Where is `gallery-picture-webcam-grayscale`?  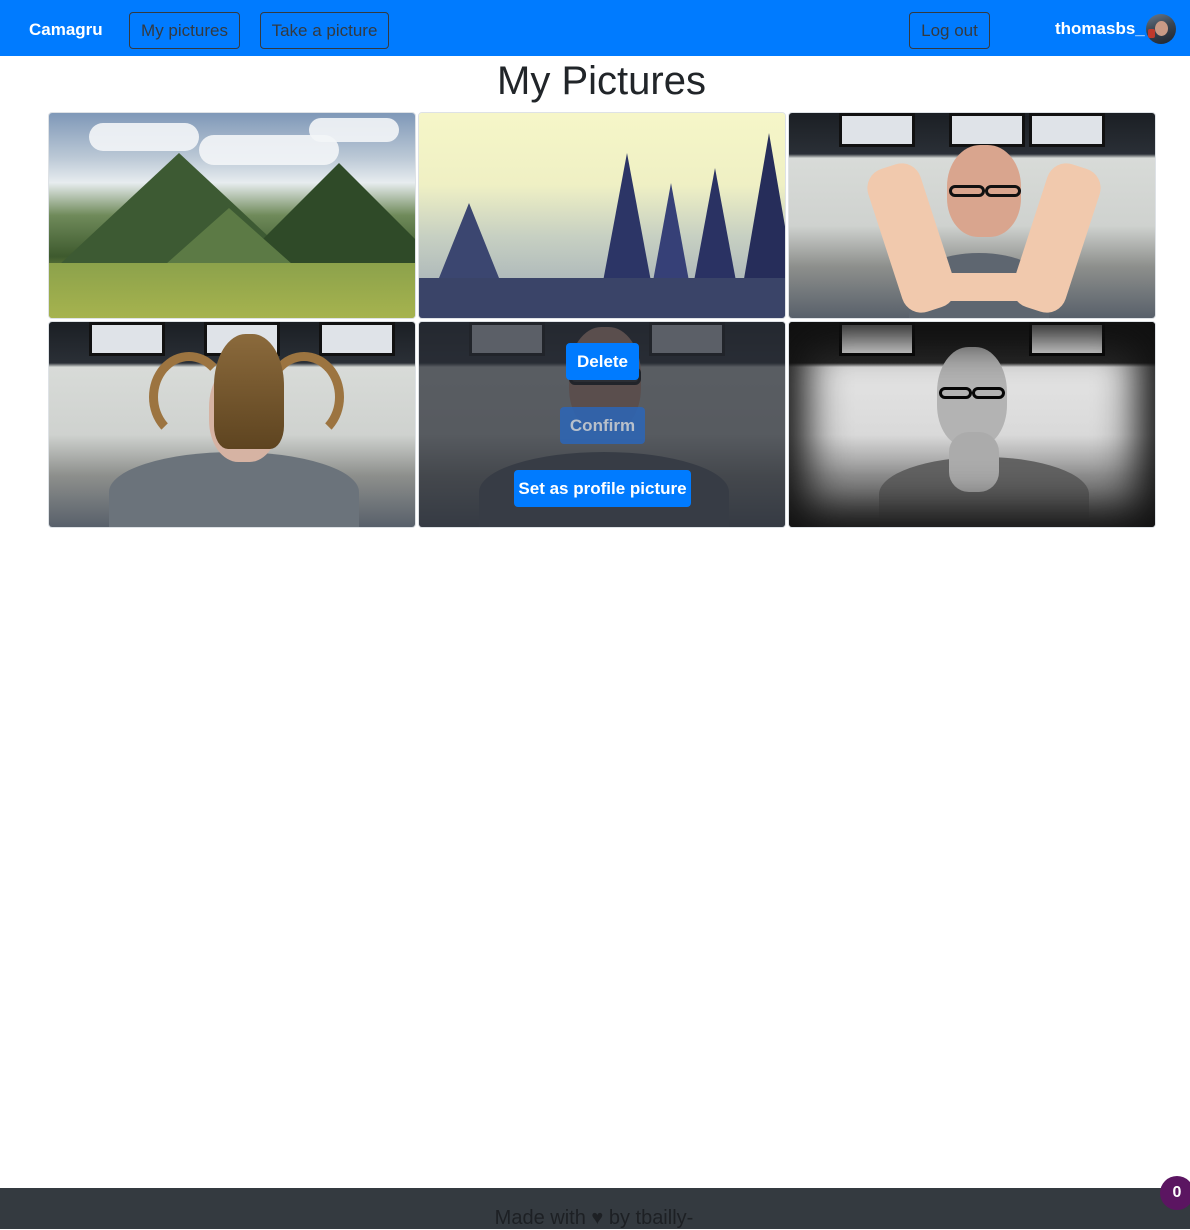 gallery-picture-webcam-grayscale is located at coordinates (972, 424).